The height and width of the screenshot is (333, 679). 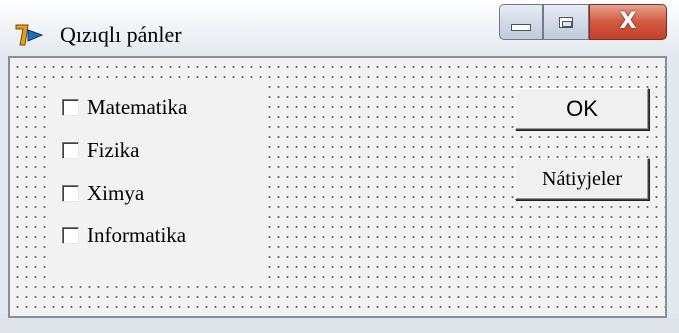 What do you see at coordinates (121, 34) in the screenshot?
I see `window-title: Qızıqlı pánler` at bounding box center [121, 34].